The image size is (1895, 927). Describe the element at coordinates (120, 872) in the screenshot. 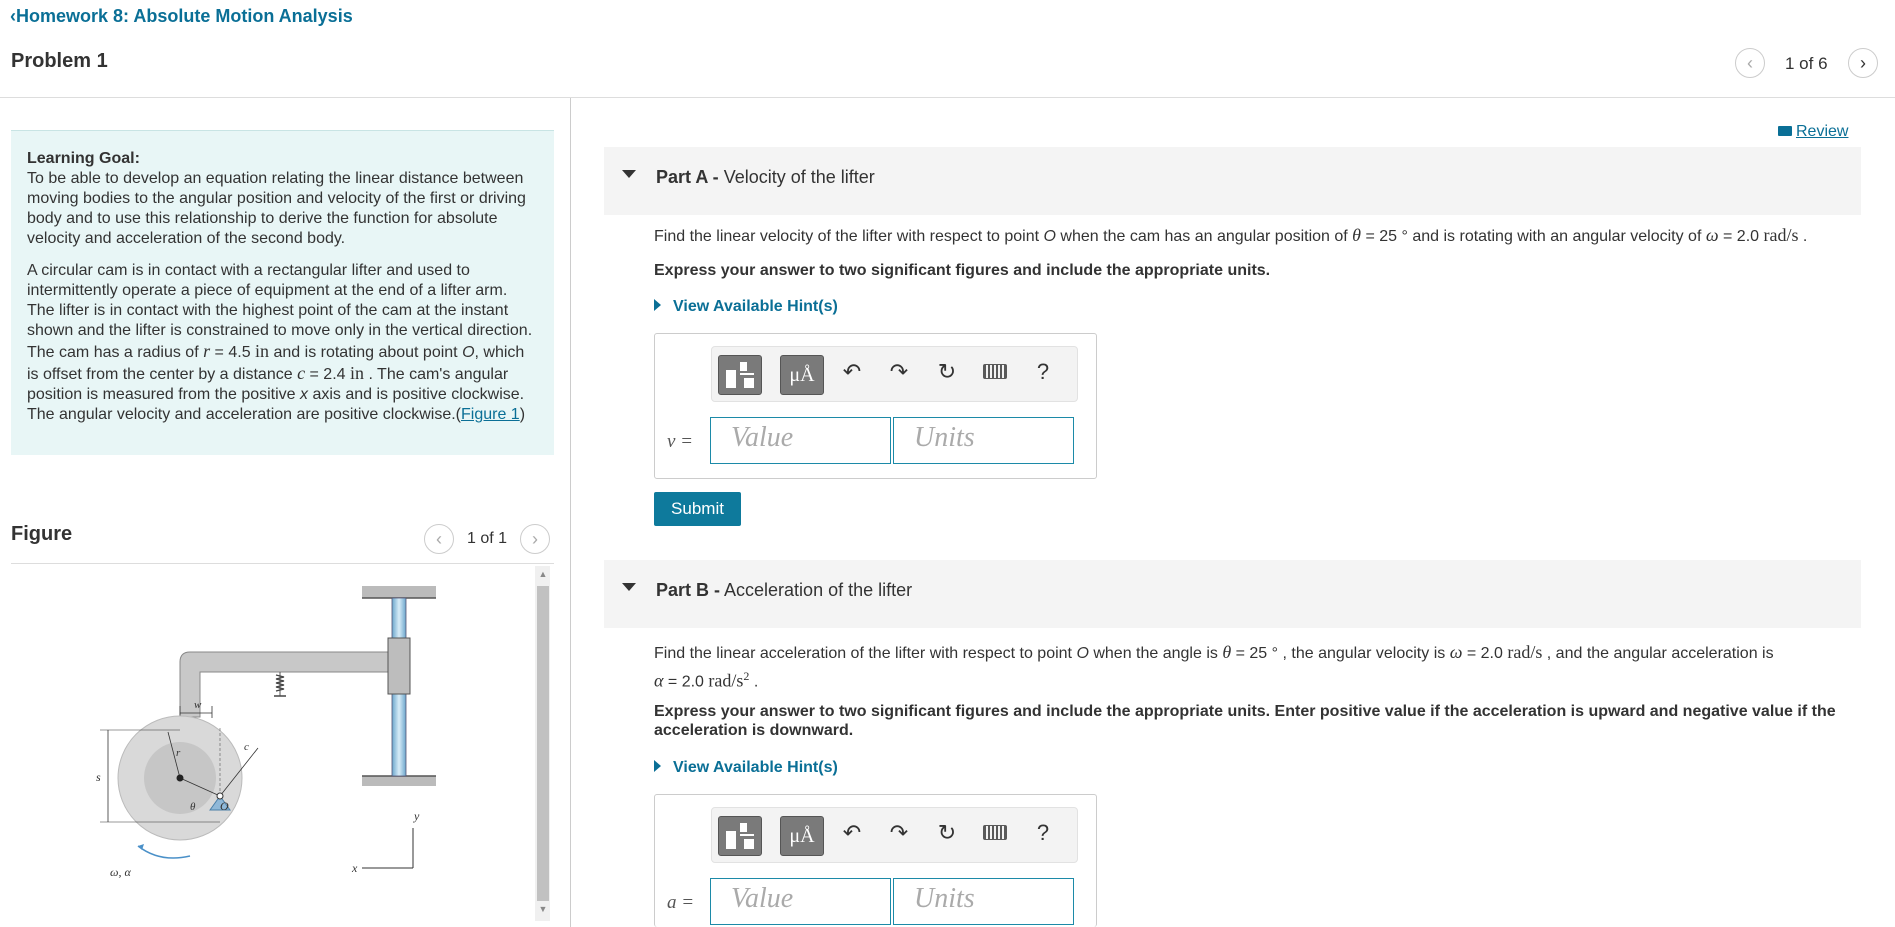

I see `omega-alpha-label: ω, α` at that location.